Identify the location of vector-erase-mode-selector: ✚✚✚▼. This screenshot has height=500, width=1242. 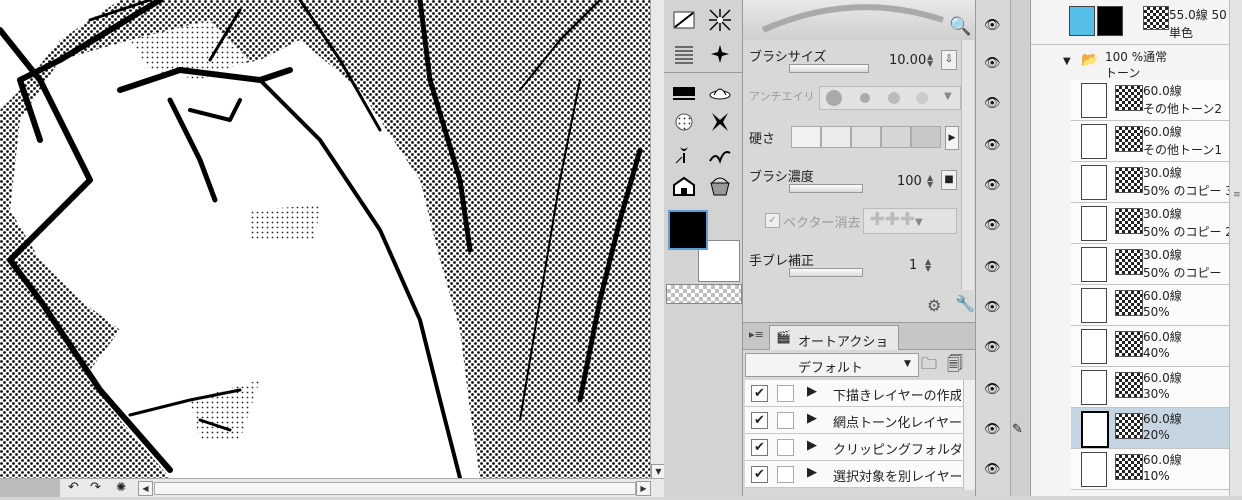
(910, 221).